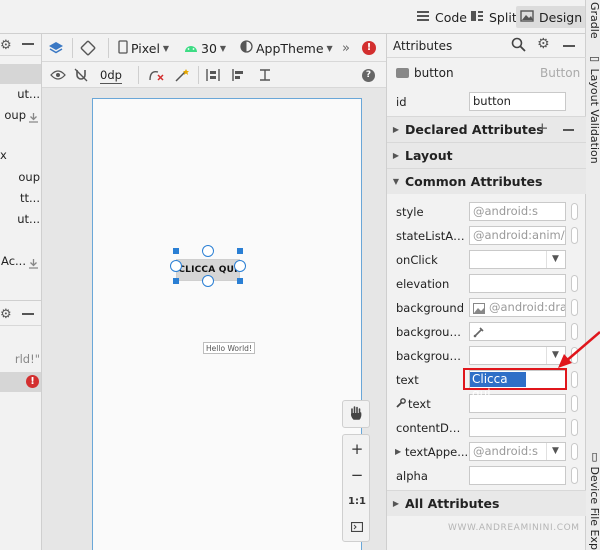  Describe the element at coordinates (32, 381) in the screenshot. I see `error-icon: !` at that location.